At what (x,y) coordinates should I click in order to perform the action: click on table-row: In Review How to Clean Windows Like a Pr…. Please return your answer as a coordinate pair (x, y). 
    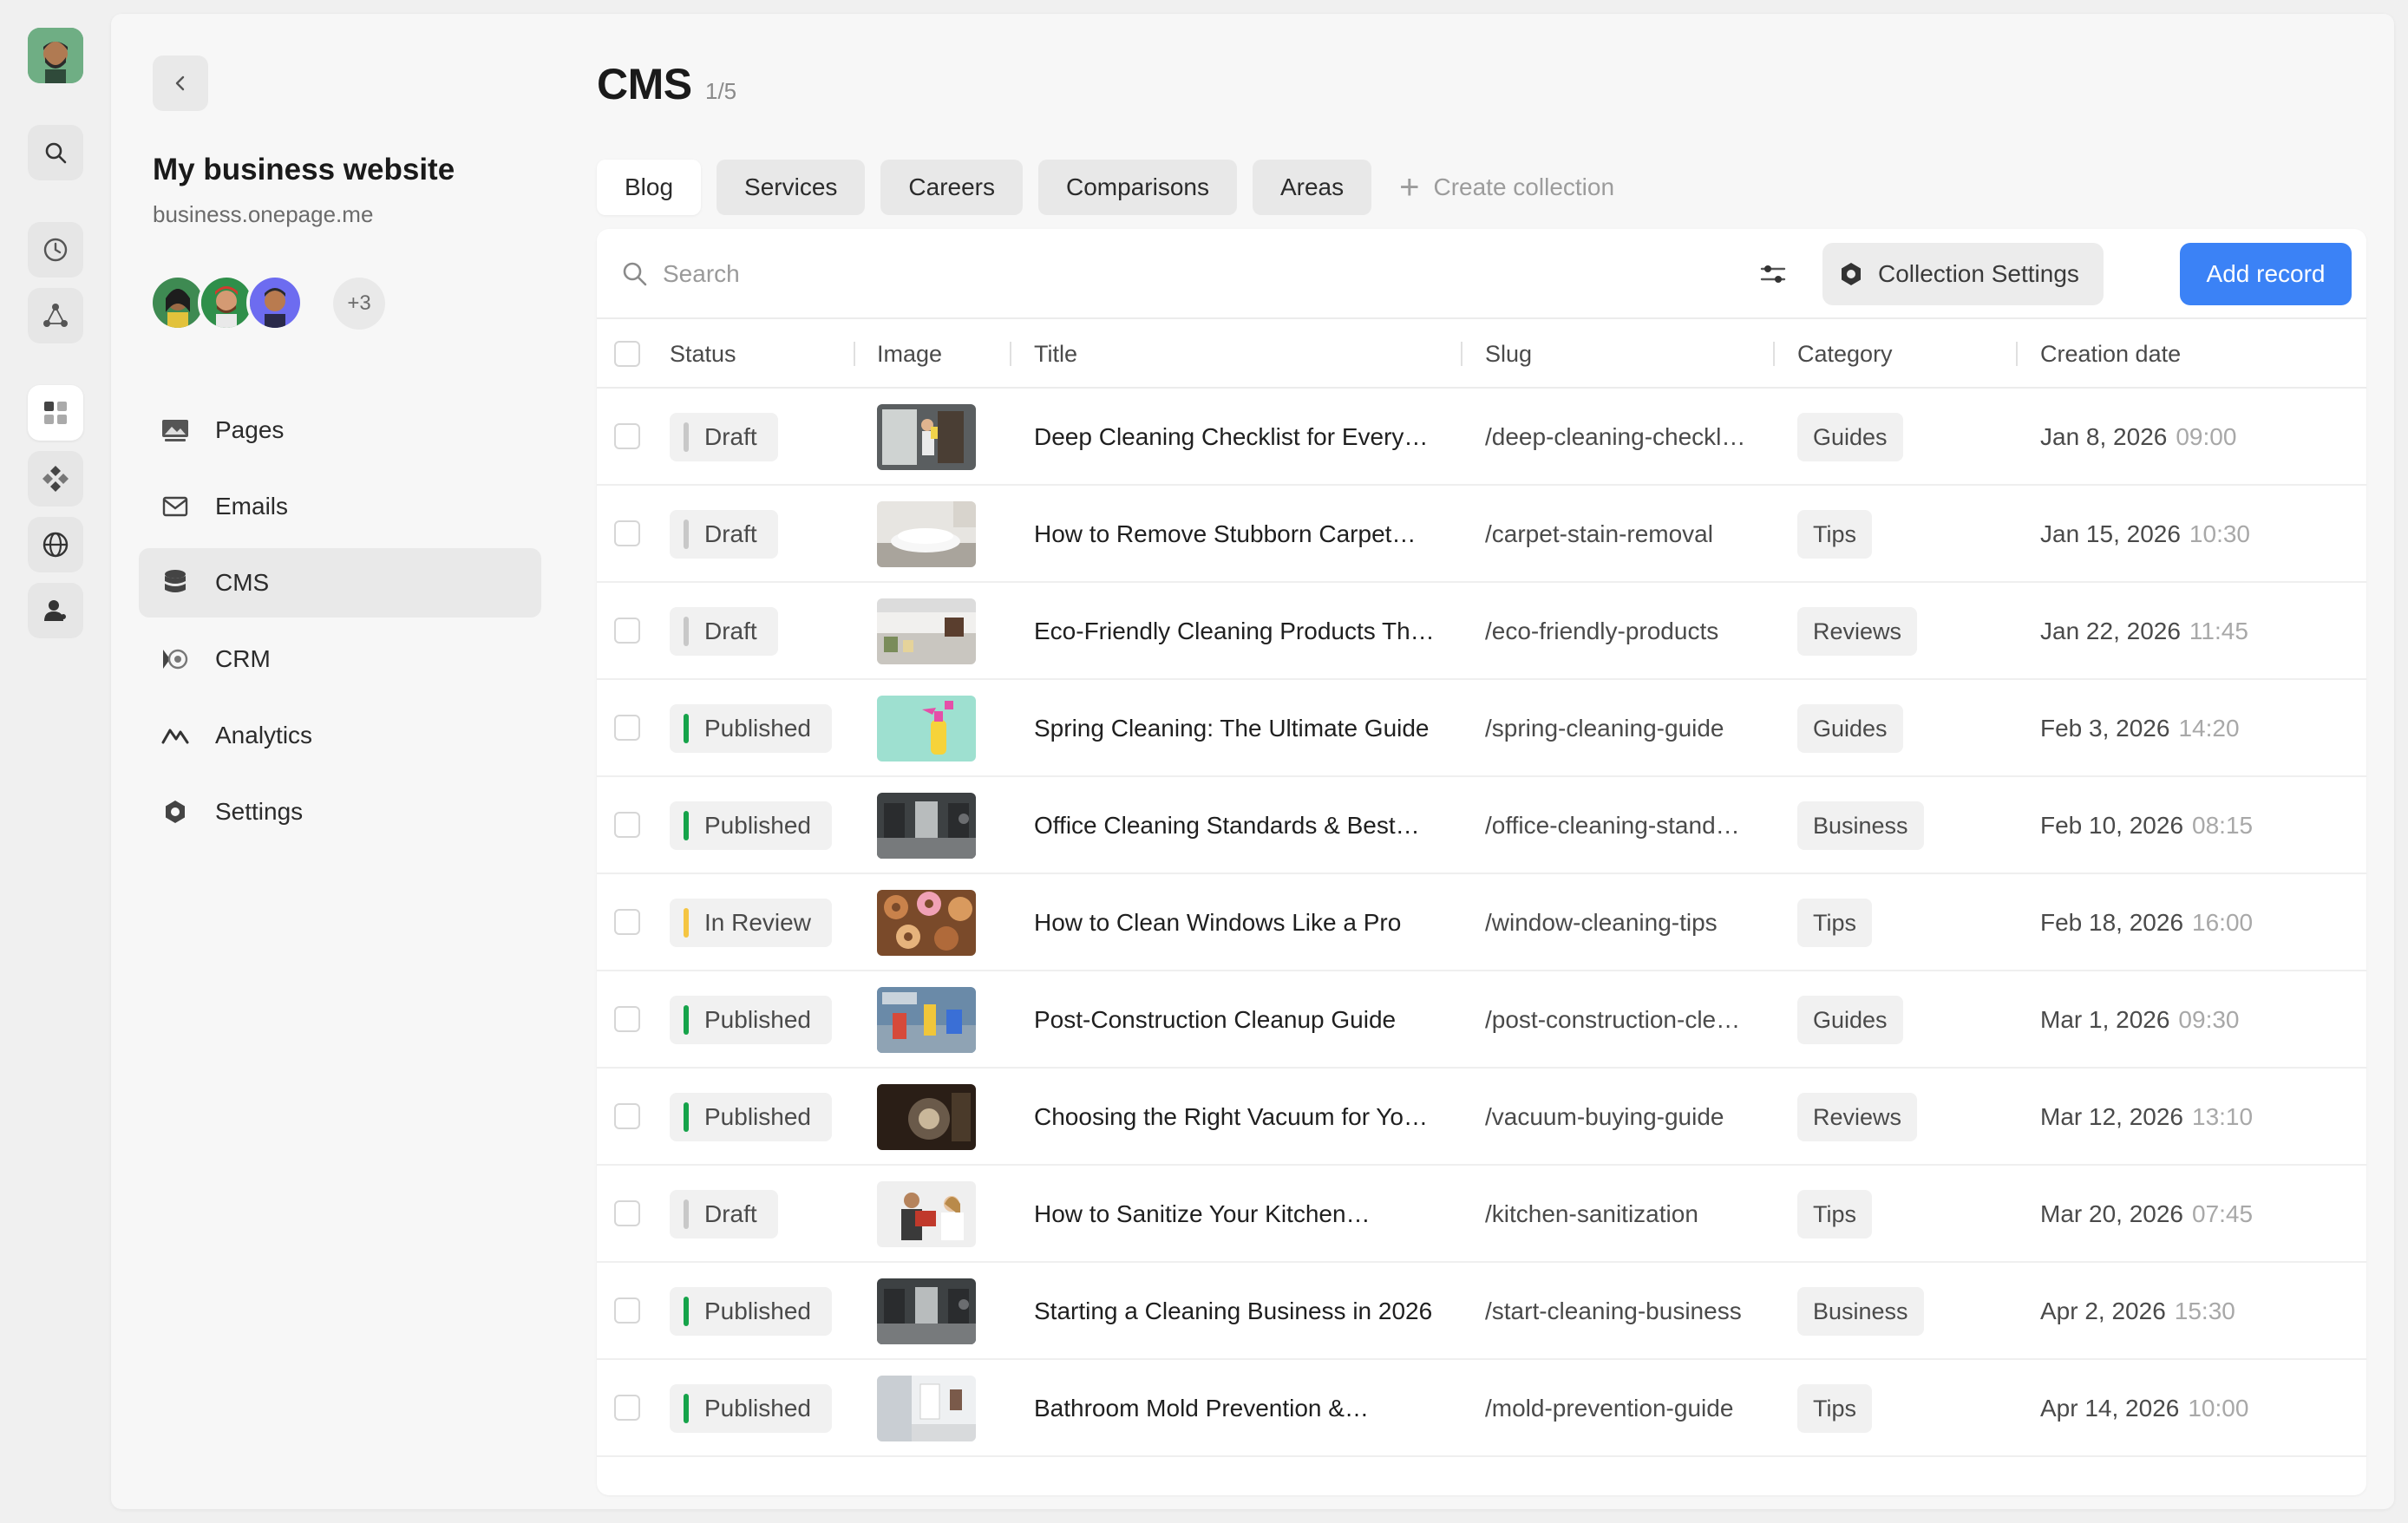
    Looking at the image, I should click on (1481, 923).